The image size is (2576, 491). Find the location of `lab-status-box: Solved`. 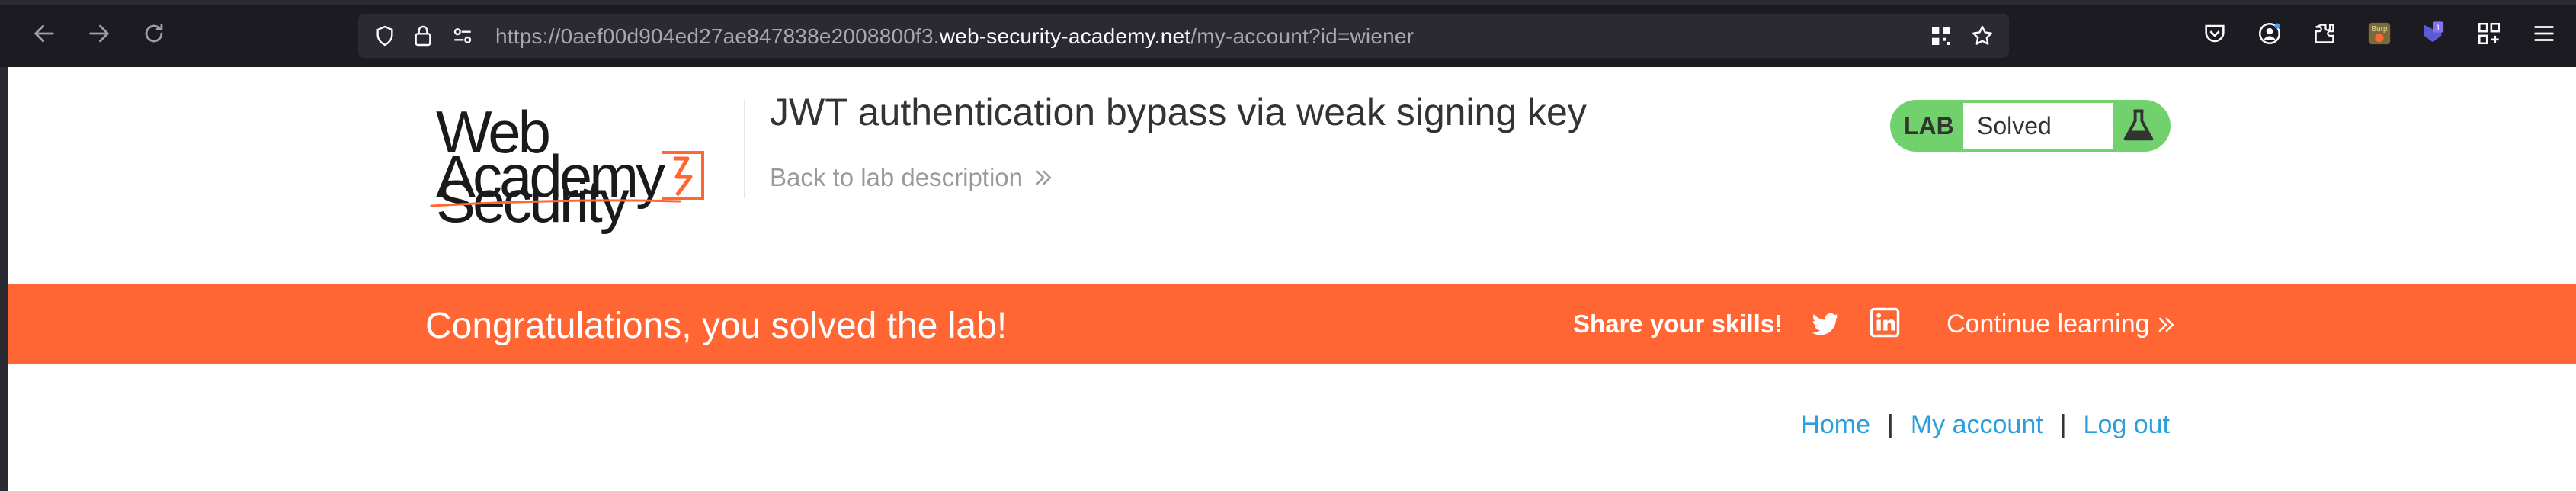

lab-status-box: Solved is located at coordinates (2038, 126).